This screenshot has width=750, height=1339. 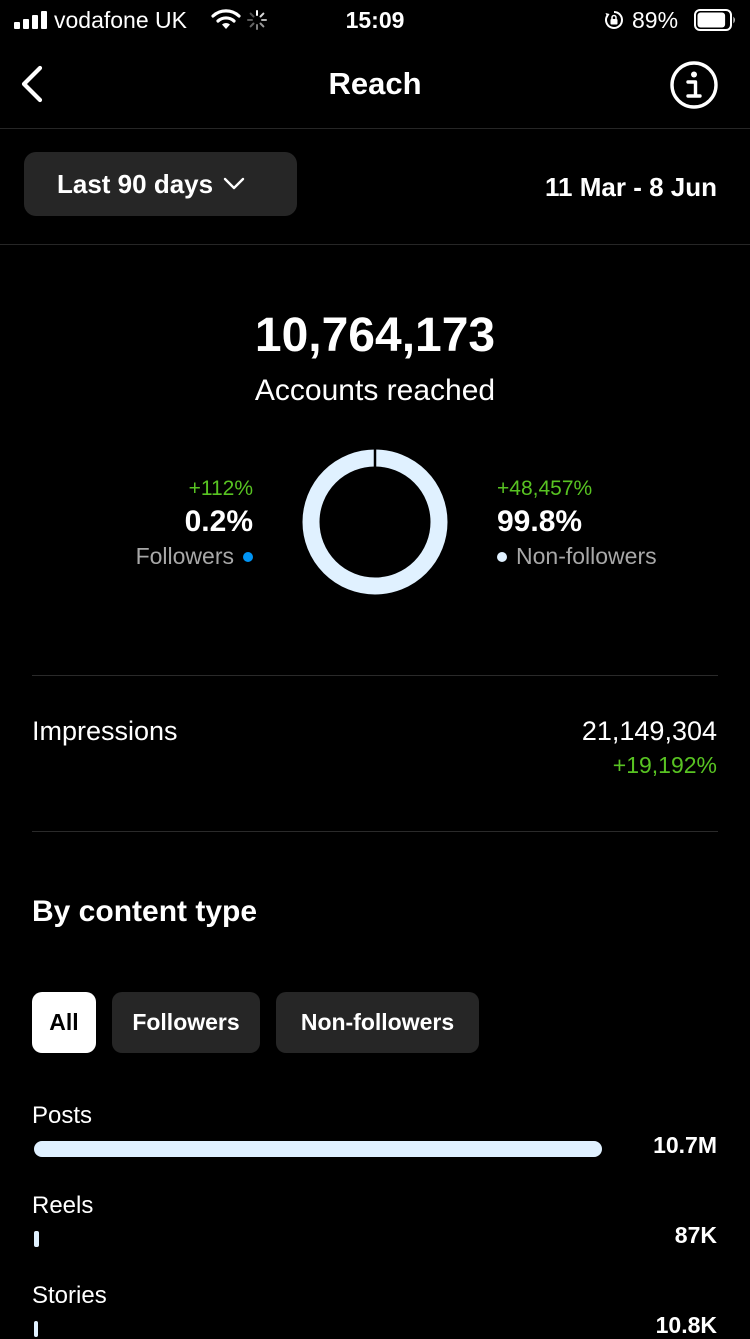 I want to click on content-type-bar-stories, so click(x=36, y=1329).